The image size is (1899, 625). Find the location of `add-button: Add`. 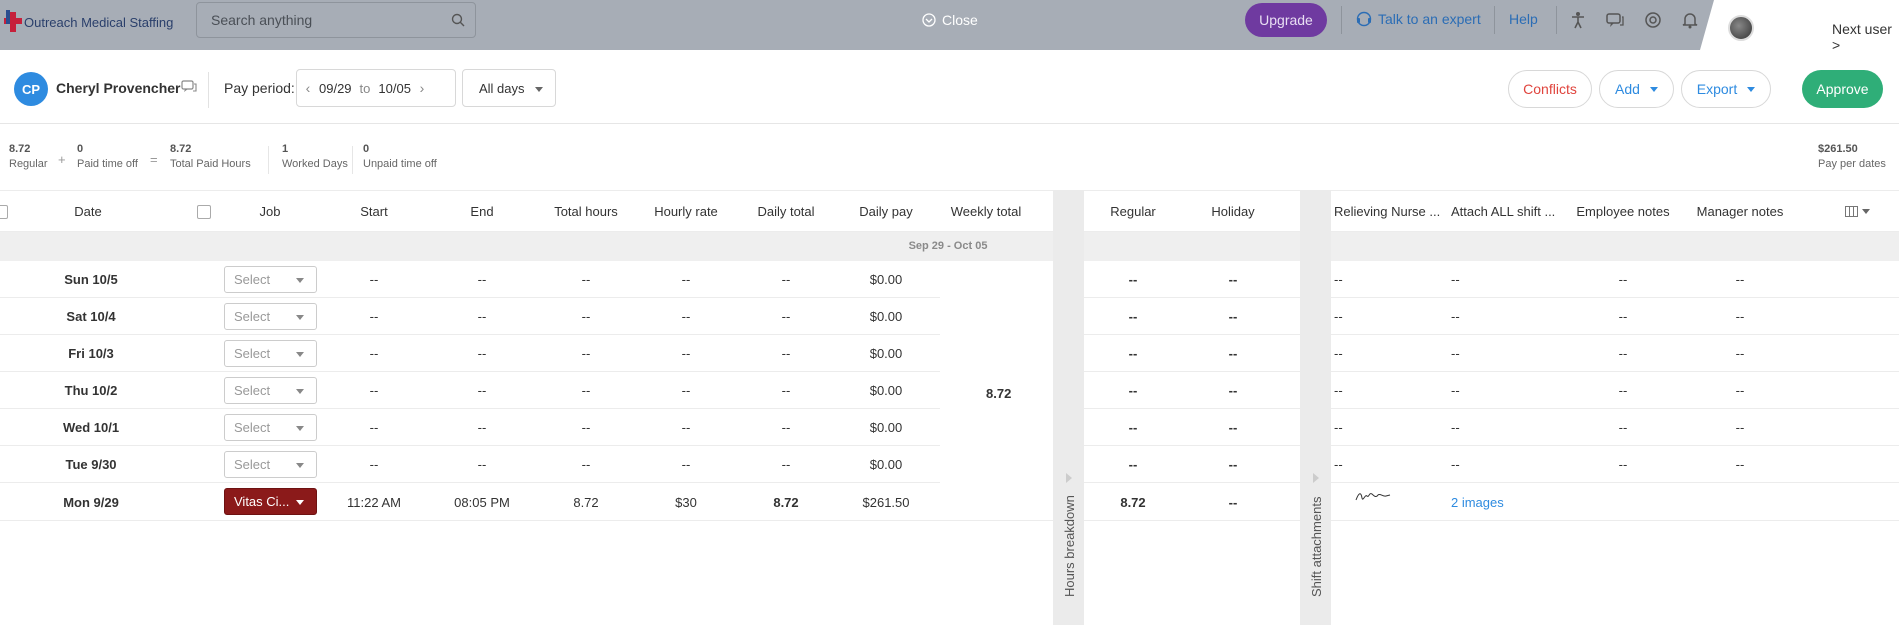

add-button: Add is located at coordinates (1636, 89).